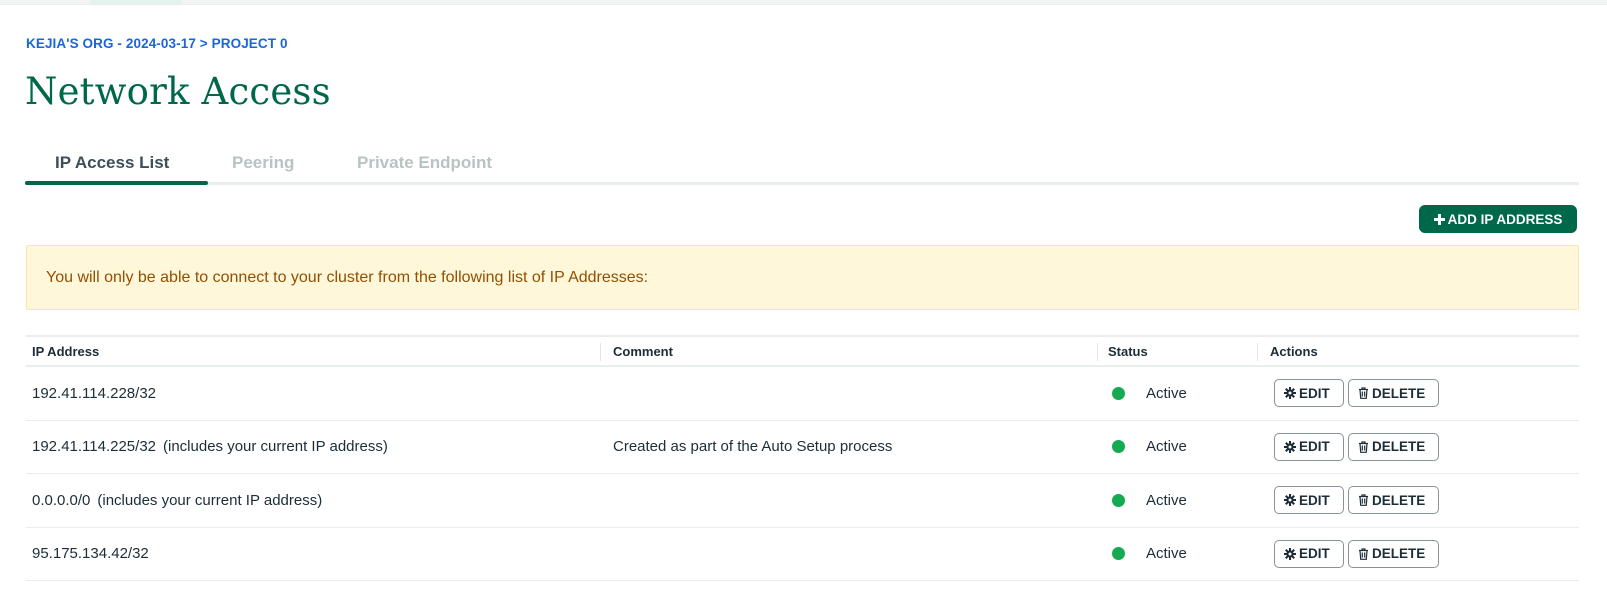  What do you see at coordinates (263, 163) in the screenshot?
I see `tab-peering: Peering` at bounding box center [263, 163].